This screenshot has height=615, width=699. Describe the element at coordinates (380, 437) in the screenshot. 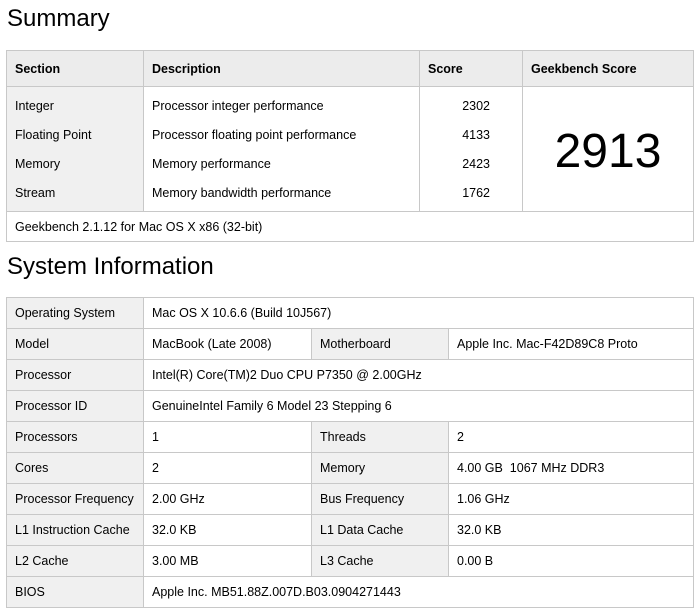

I see `threads-label: Threads` at that location.